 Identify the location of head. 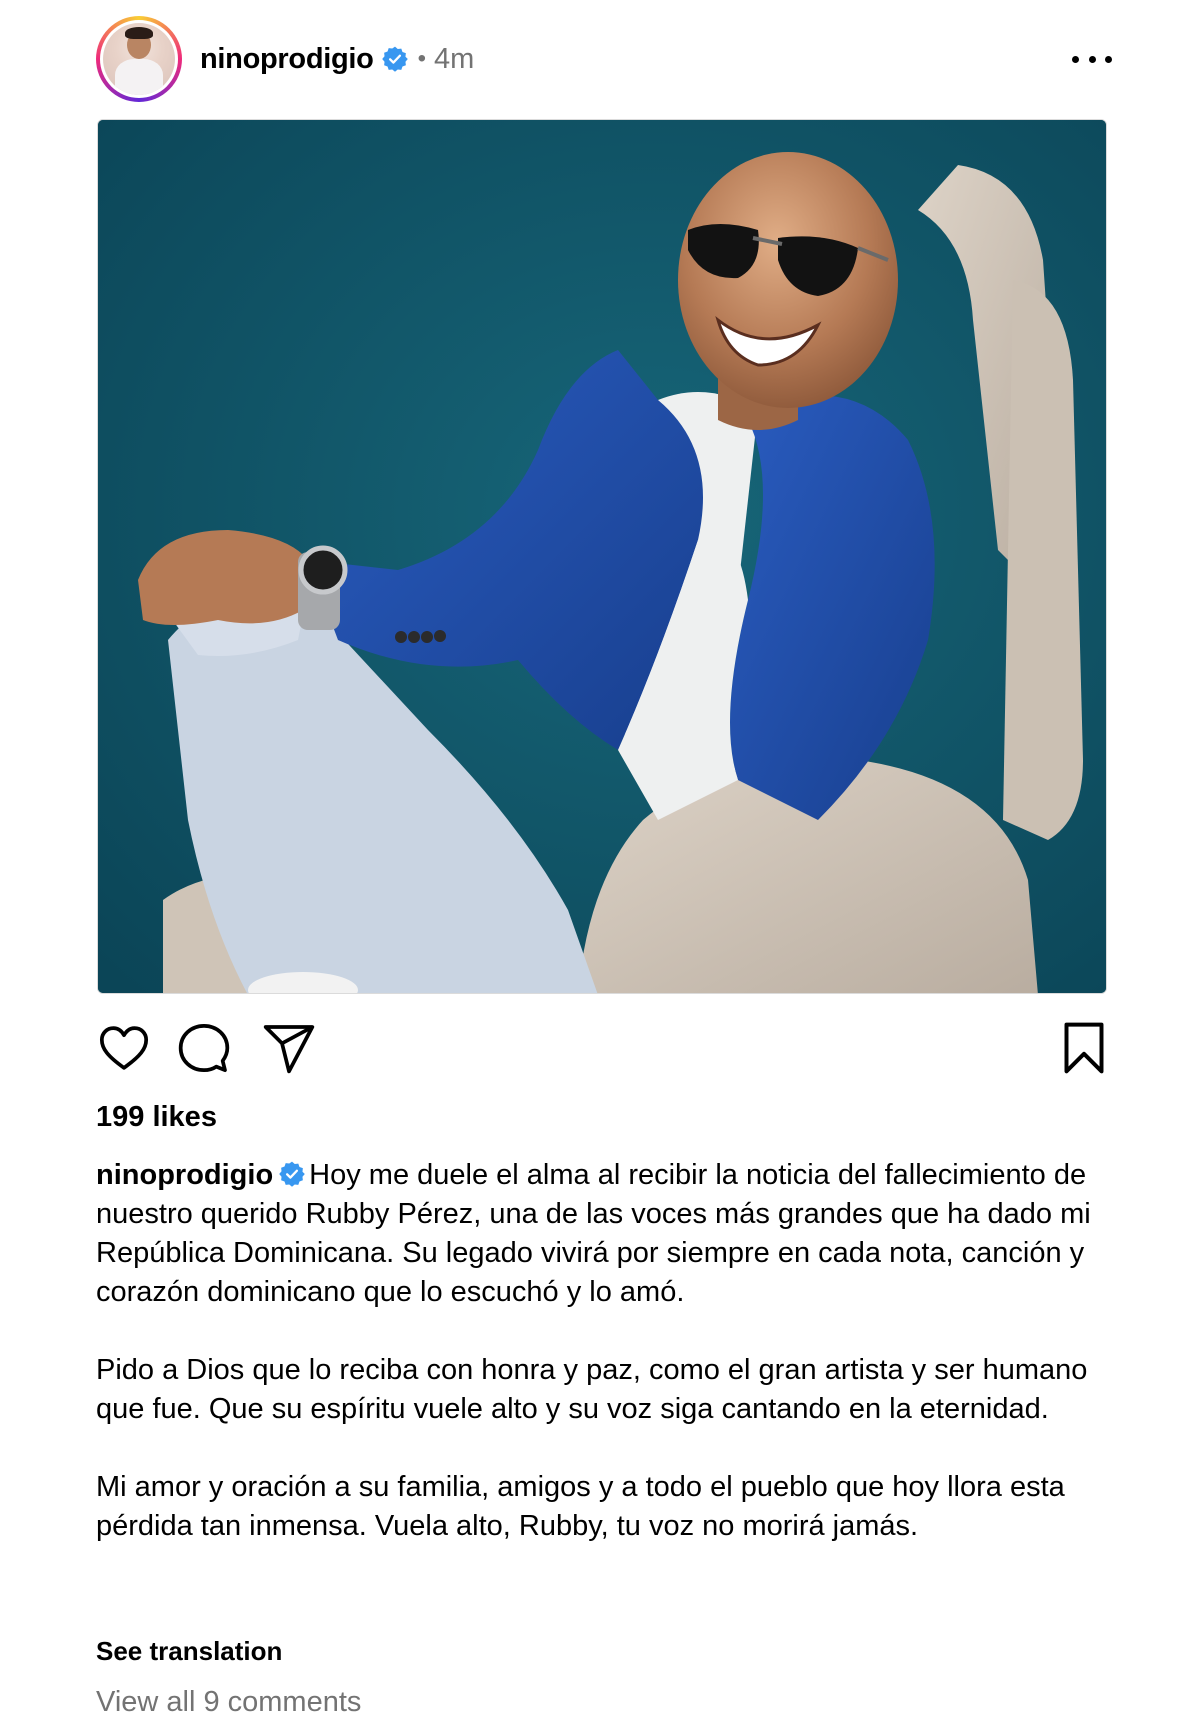
(788, 280).